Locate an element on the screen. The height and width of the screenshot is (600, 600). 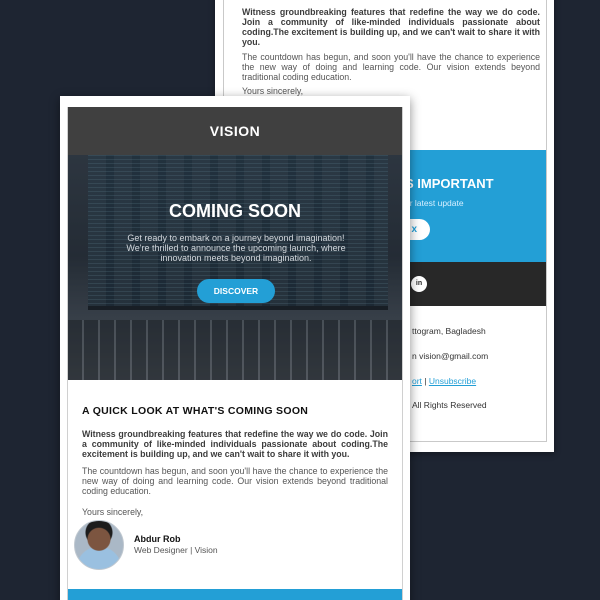
linkedin-icon: in is located at coordinates (419, 284).